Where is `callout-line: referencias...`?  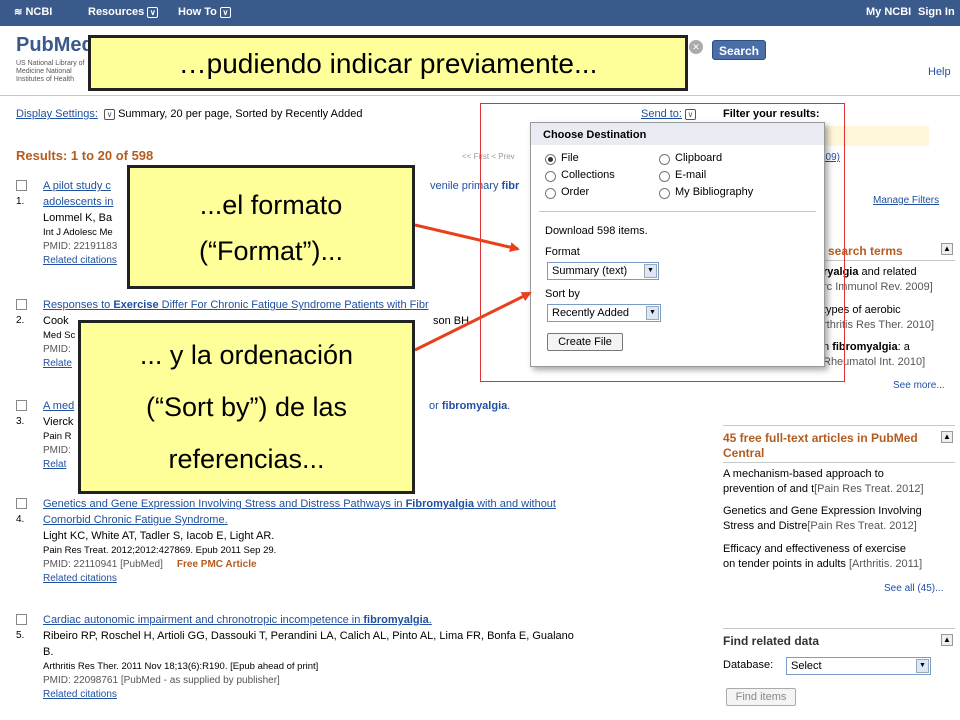 callout-line: referencias... is located at coordinates (246, 459).